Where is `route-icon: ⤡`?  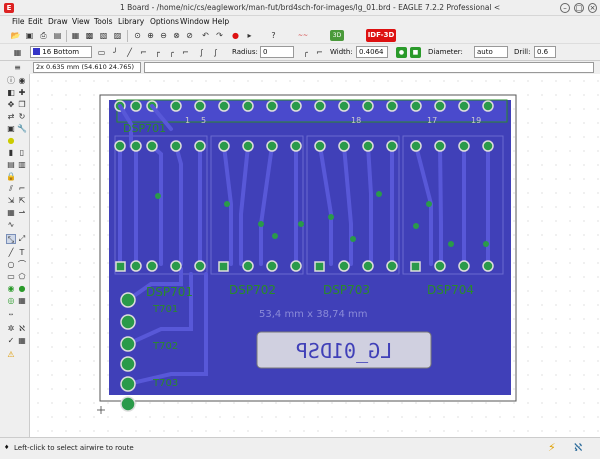 route-icon: ⤡ is located at coordinates (11, 239).